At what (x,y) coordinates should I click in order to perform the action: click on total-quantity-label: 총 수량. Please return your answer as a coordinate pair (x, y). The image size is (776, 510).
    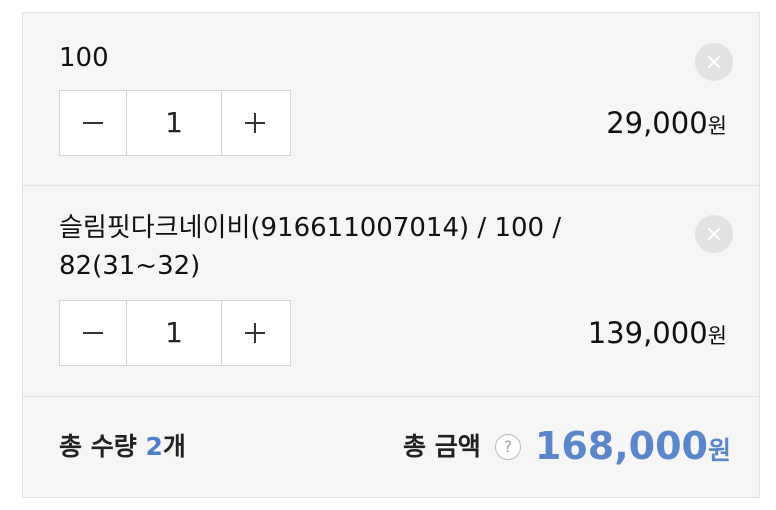
    Looking at the image, I should click on (98, 446).